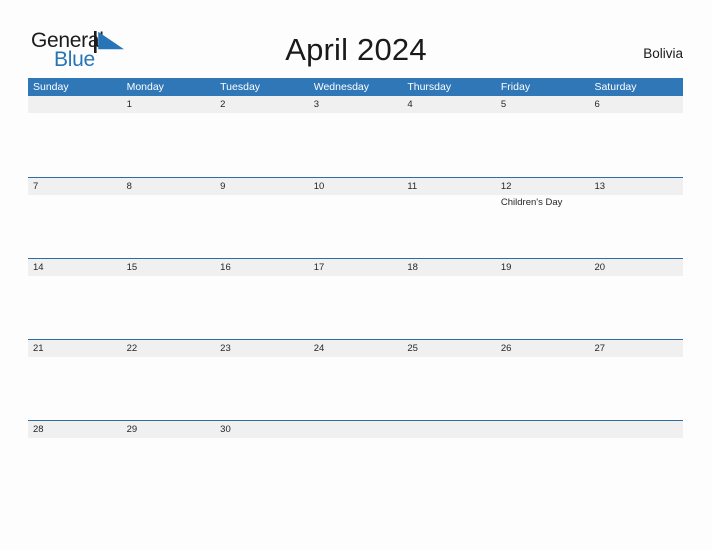 This screenshot has width=712, height=550. Describe the element at coordinates (75, 348) in the screenshot. I see `day-number: 21` at that location.